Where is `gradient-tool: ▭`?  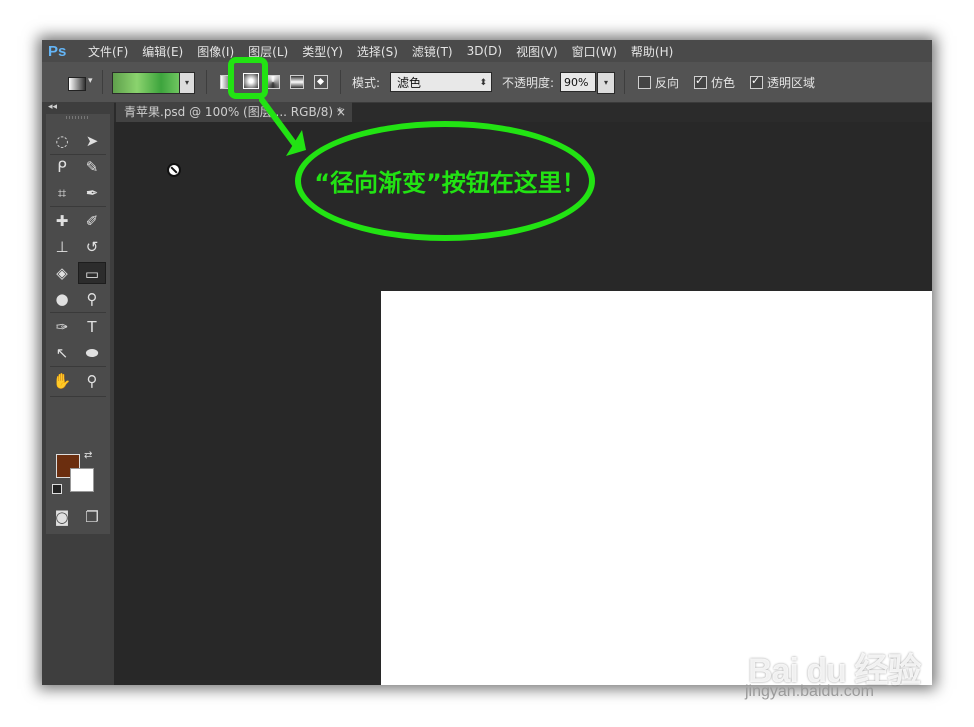 gradient-tool: ▭ is located at coordinates (92, 273).